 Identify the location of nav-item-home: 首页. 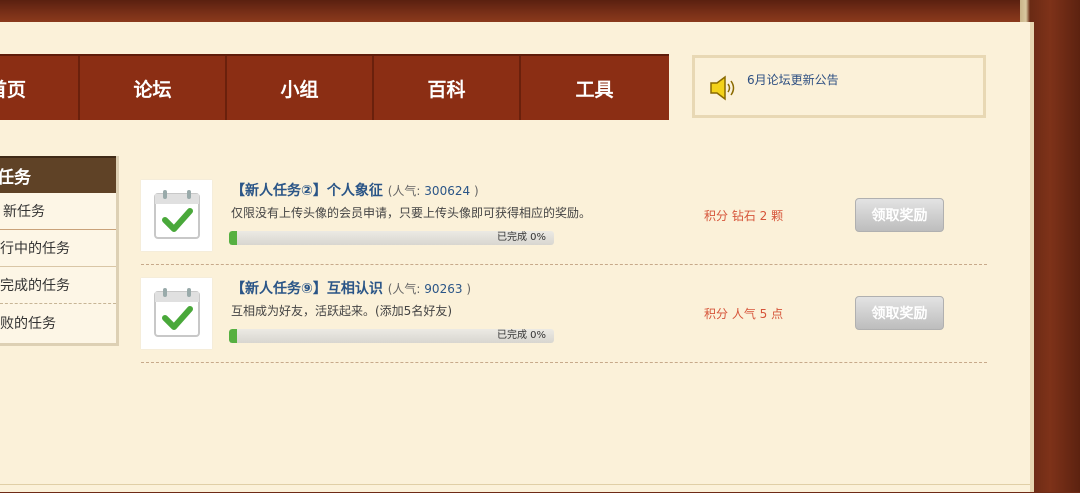
(40, 88).